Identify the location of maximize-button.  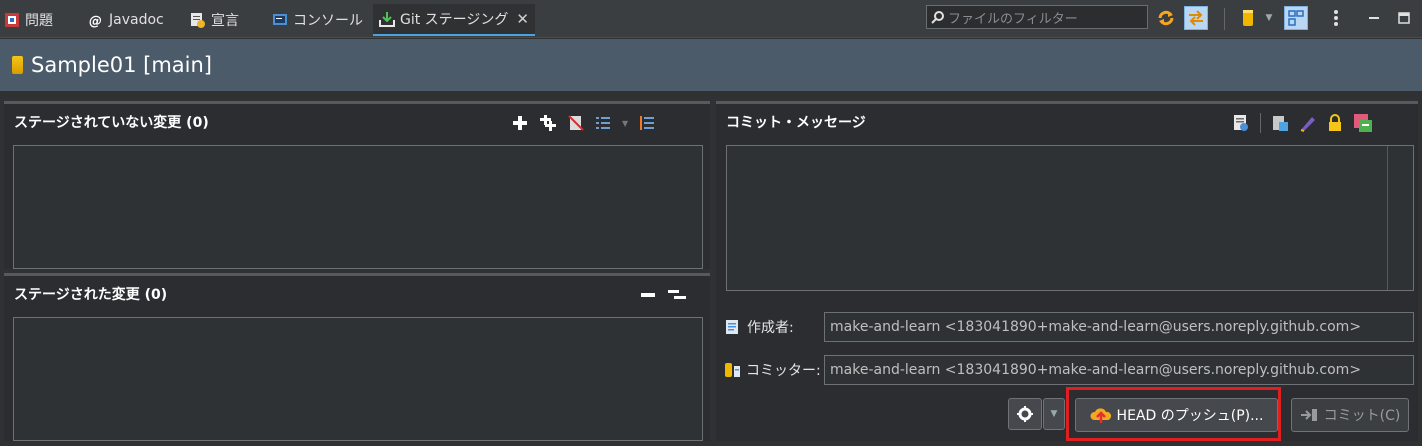
(1404, 18).